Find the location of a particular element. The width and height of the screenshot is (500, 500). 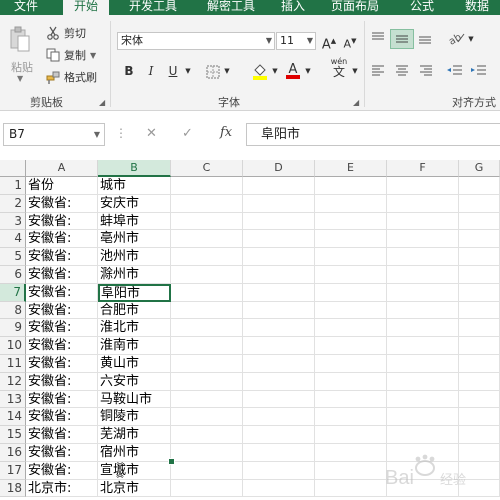

font-color-dropdown-icon: ▼ is located at coordinates (308, 71).